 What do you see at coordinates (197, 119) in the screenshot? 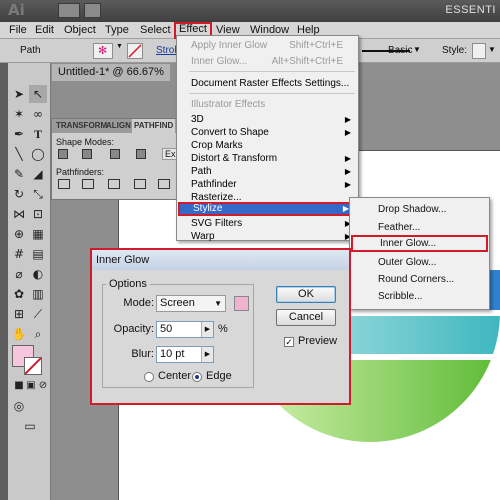
I see `menu-item-3d-label: 3D` at bounding box center [197, 119].